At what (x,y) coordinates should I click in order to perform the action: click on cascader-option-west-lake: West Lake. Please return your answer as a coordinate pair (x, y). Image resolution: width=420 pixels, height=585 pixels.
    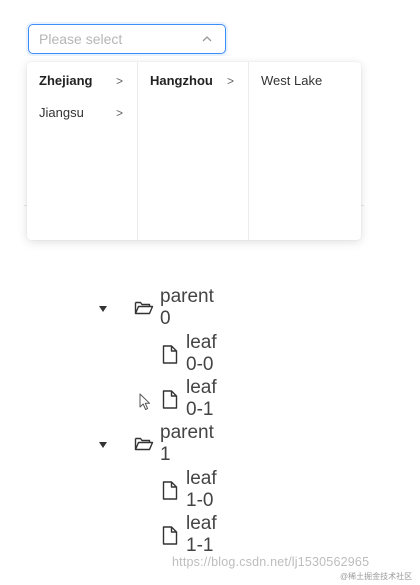
    Looking at the image, I should click on (305, 84).